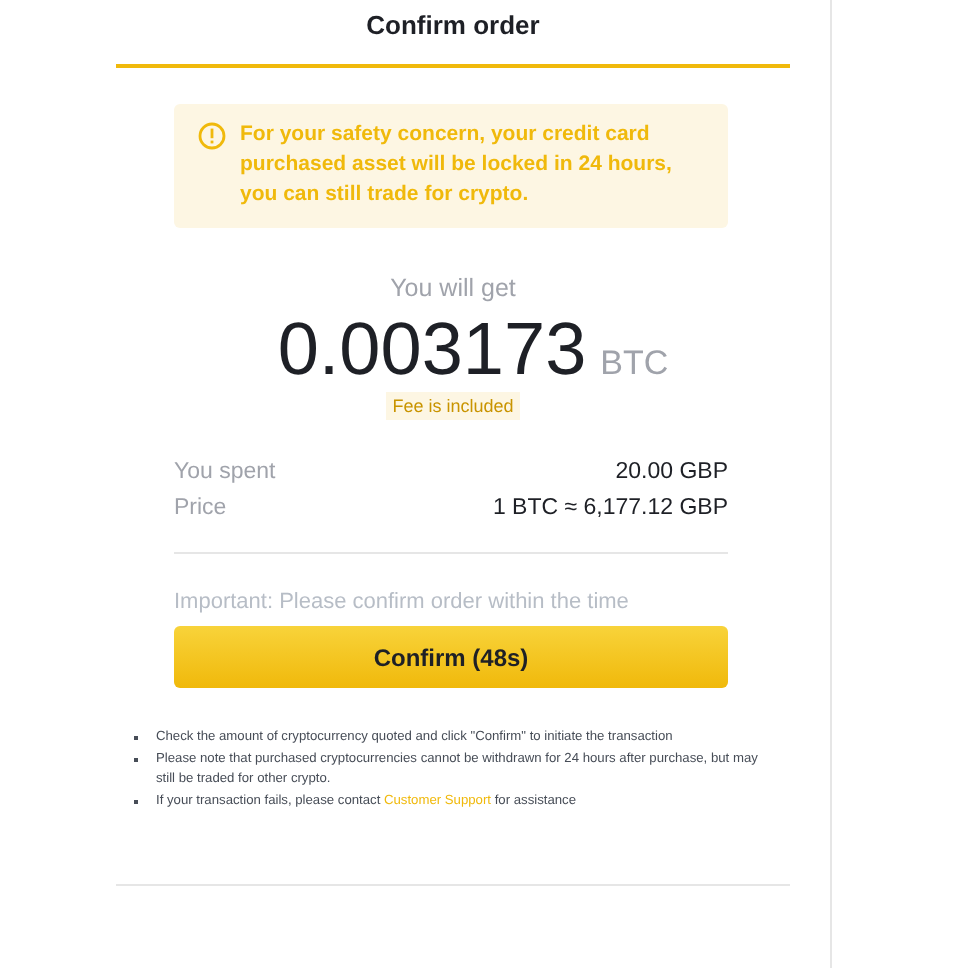  What do you see at coordinates (432, 350) in the screenshot?
I see `amount-value: 0.003173` at bounding box center [432, 350].